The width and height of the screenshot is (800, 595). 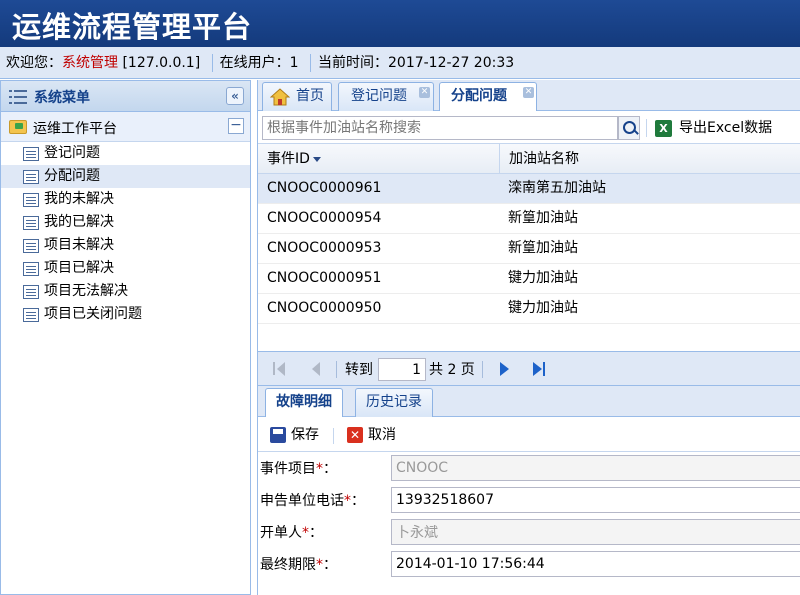 I want to click on table-row: CNOOC0000953 新篁加油站, so click(x=529, y=249).